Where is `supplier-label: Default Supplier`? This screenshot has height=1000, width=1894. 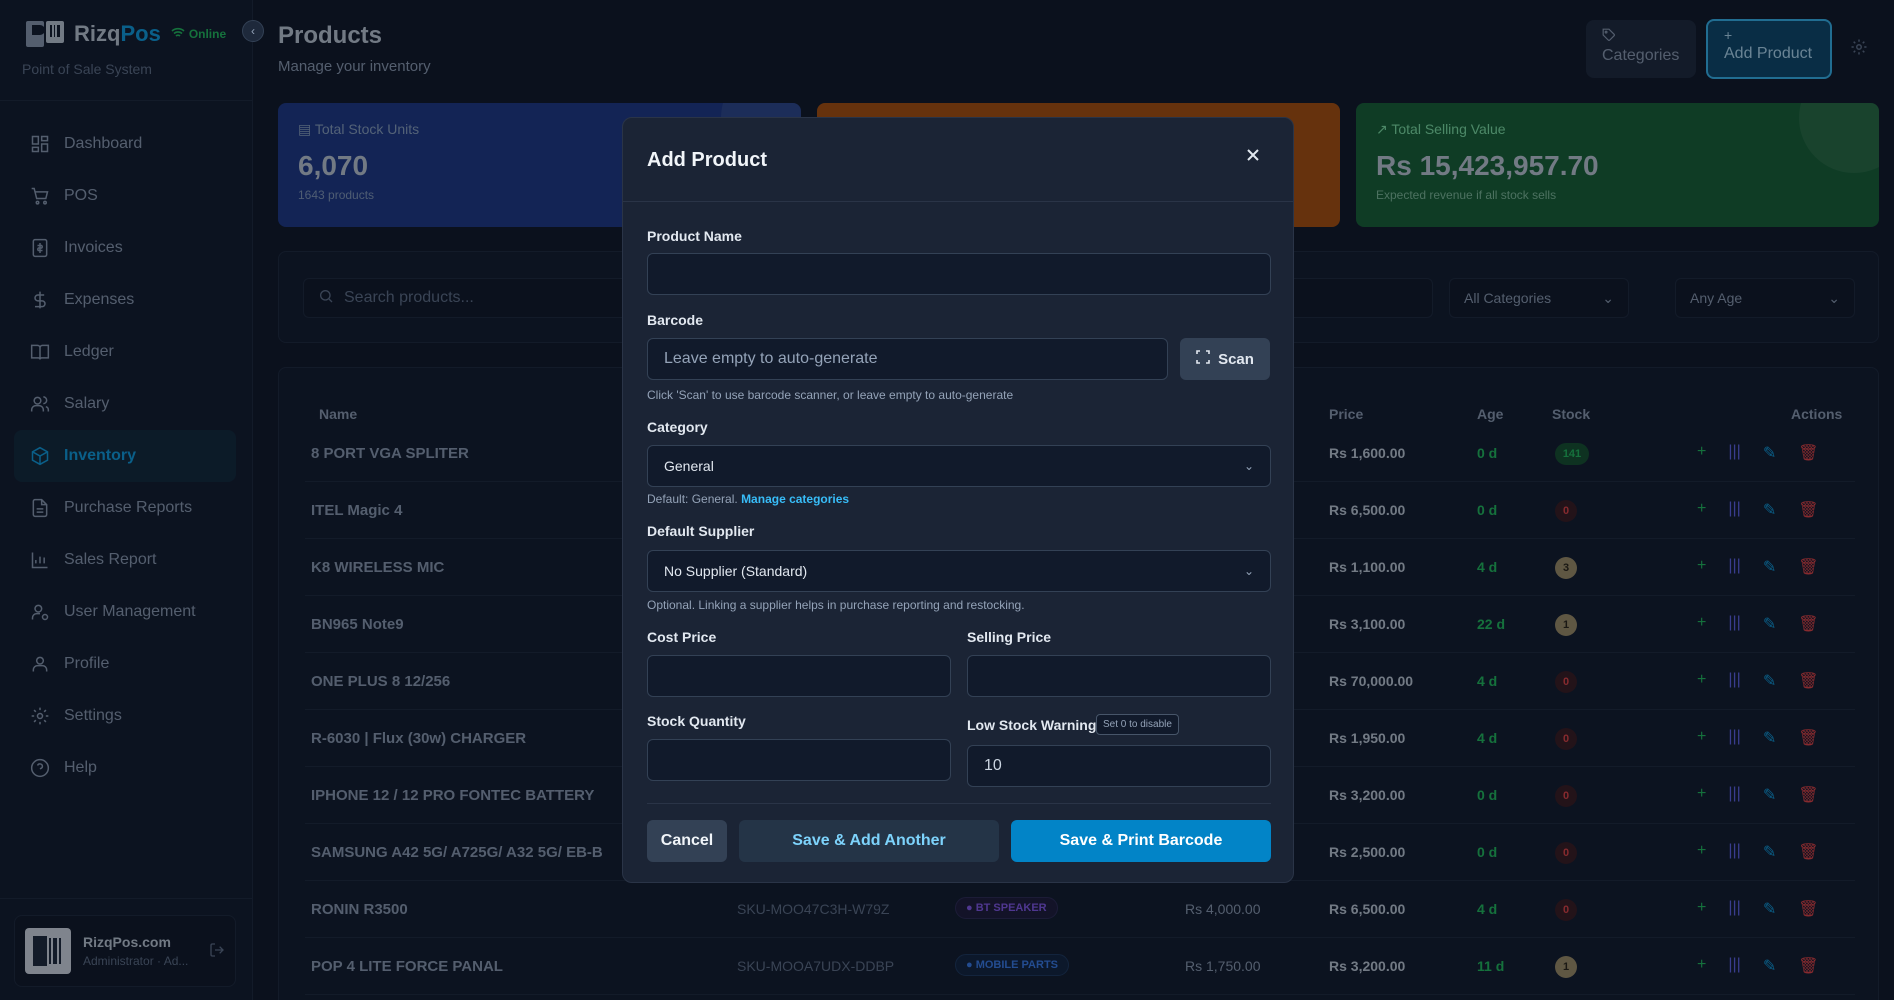 supplier-label: Default Supplier is located at coordinates (701, 531).